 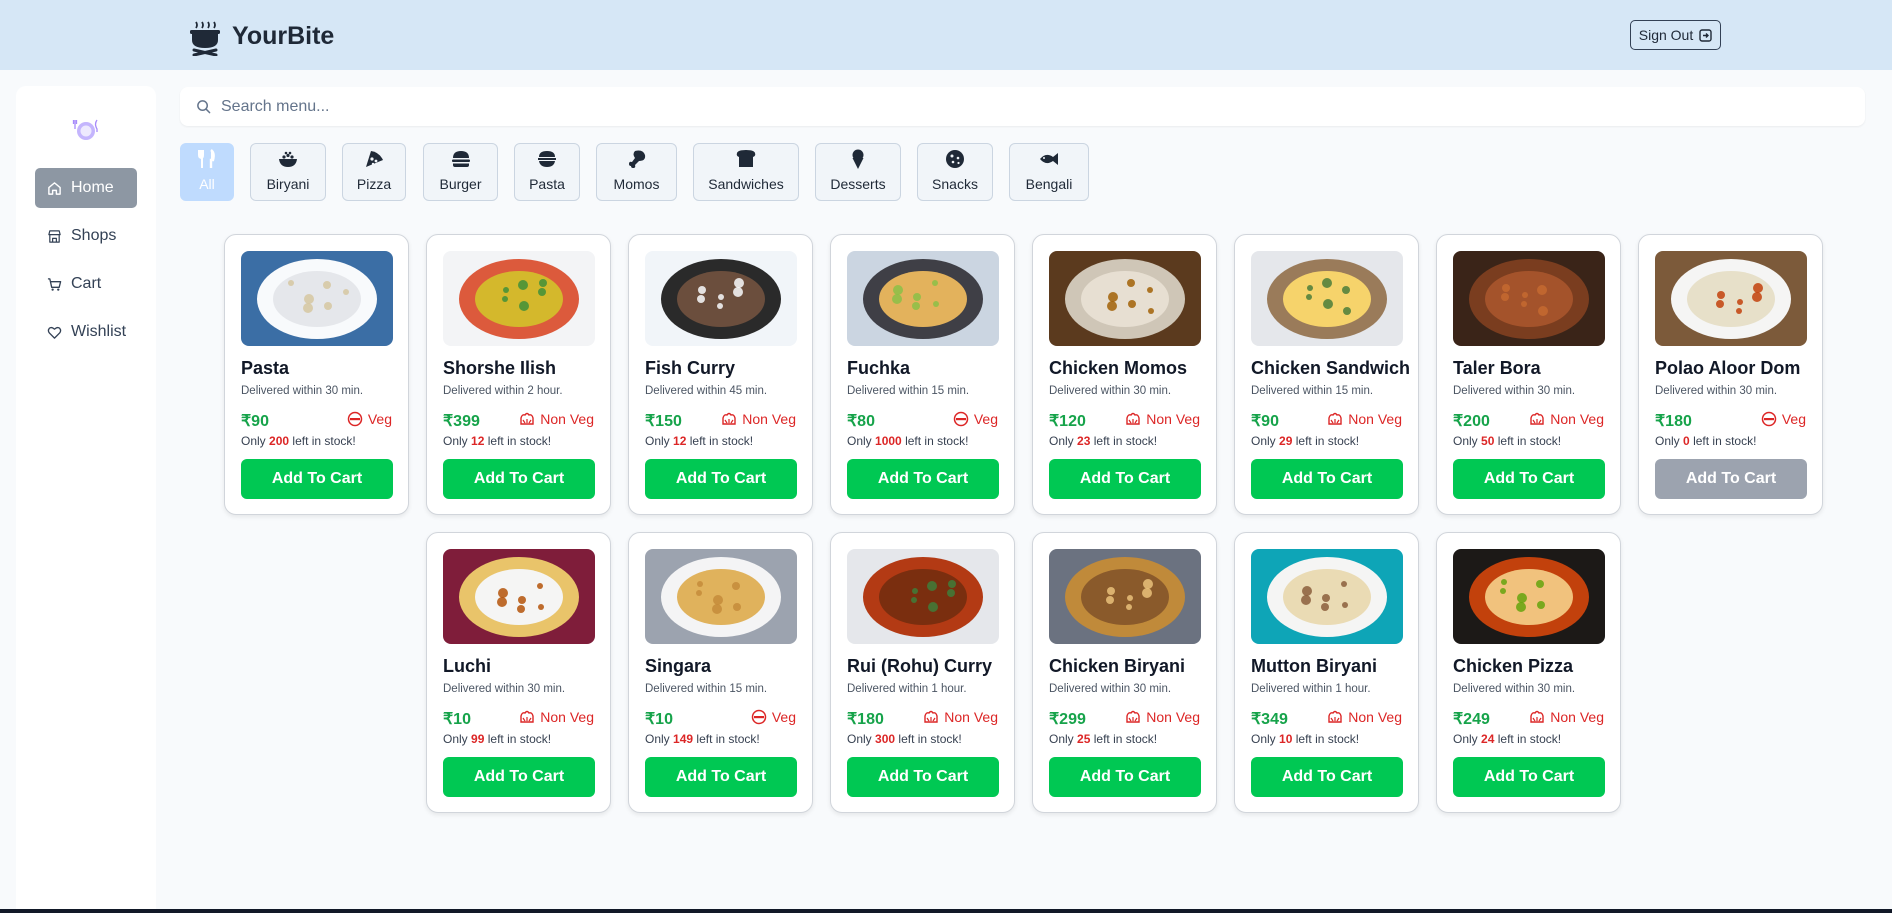 I want to click on category-label: Momos, so click(x=636, y=184).